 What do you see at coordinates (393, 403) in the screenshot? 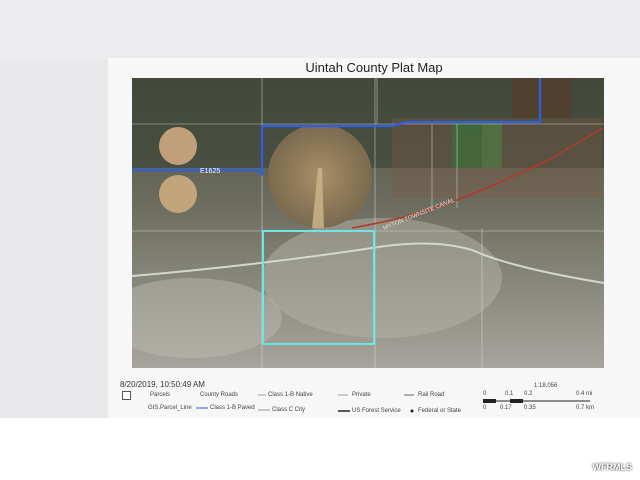
I see `legend-symbols` at bounding box center [393, 403].